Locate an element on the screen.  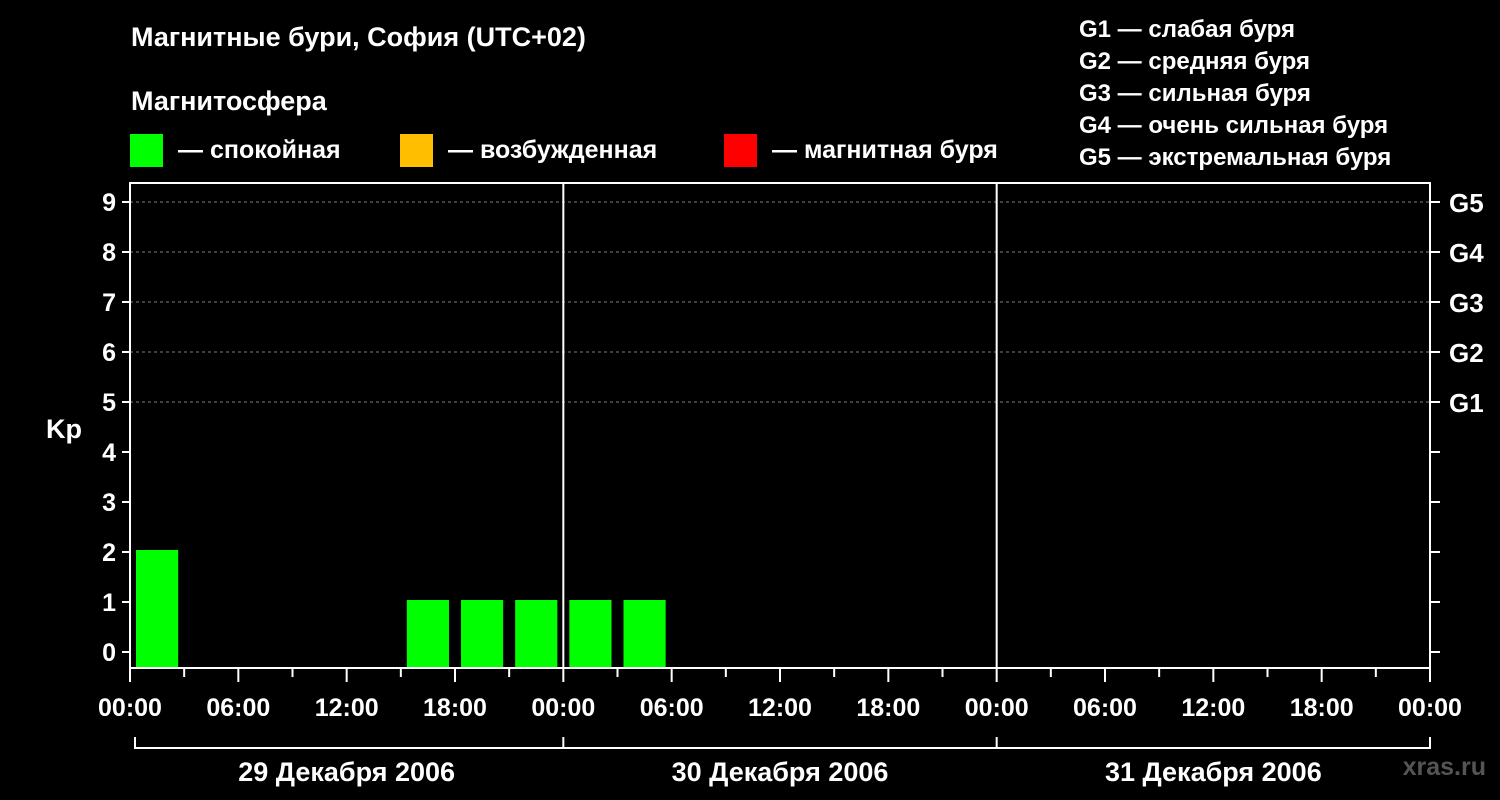
watermark: xras.ru is located at coordinates (1444, 767).